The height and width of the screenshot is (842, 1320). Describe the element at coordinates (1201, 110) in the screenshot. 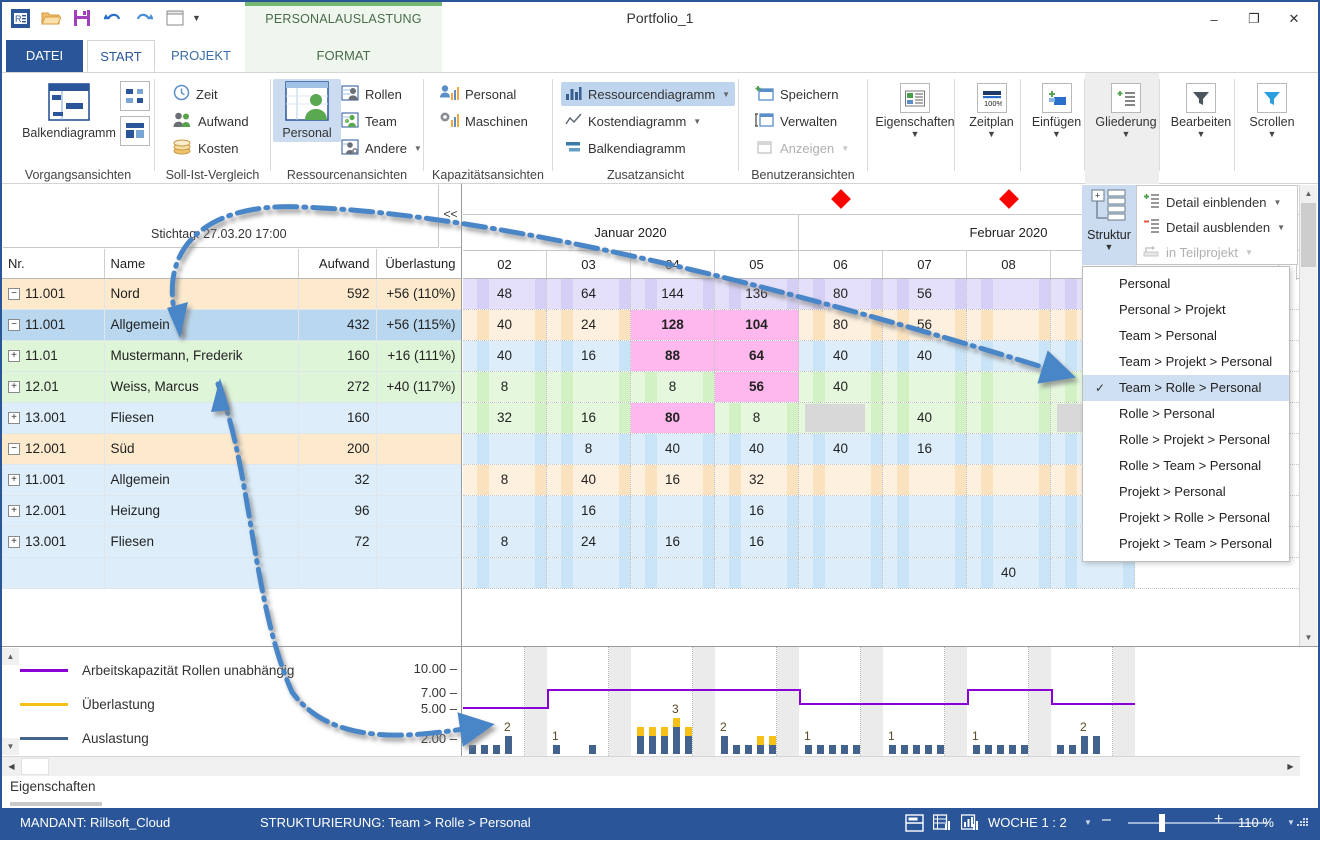

I see `bearbeiten-button: Bearbeiten ▼` at that location.